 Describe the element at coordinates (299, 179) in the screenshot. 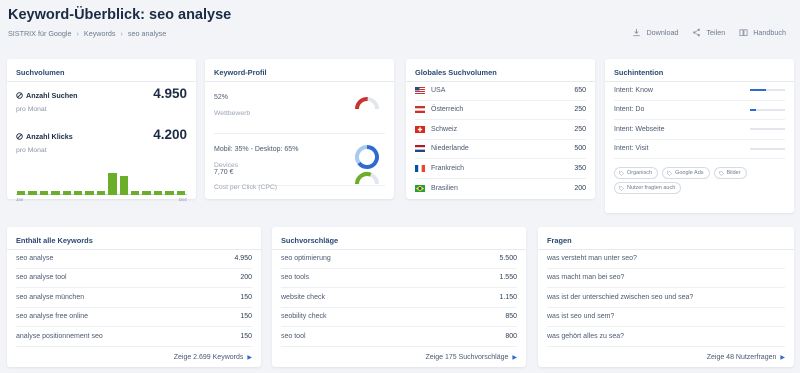

I see `keyword-profile-card-lower: 7,70 € Cost per Click (CPC)` at that location.